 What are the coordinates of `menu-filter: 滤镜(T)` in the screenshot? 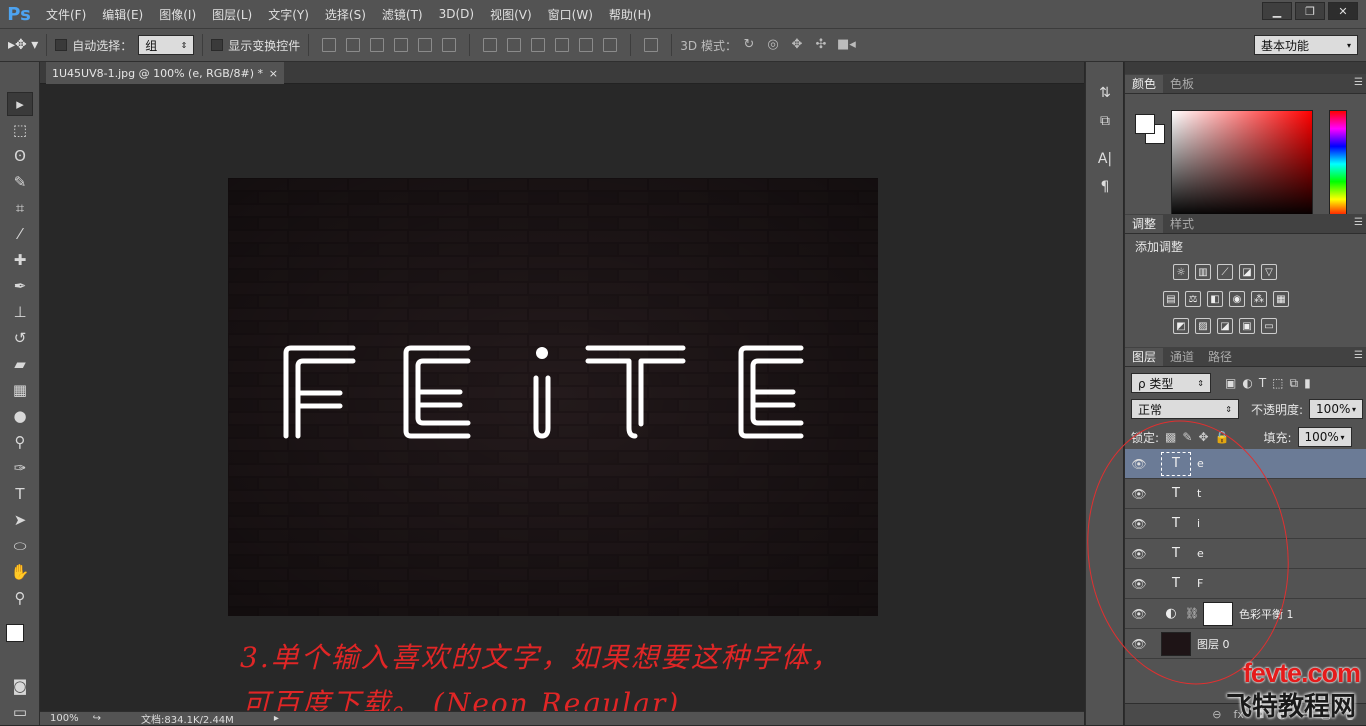 It's located at (402, 14).